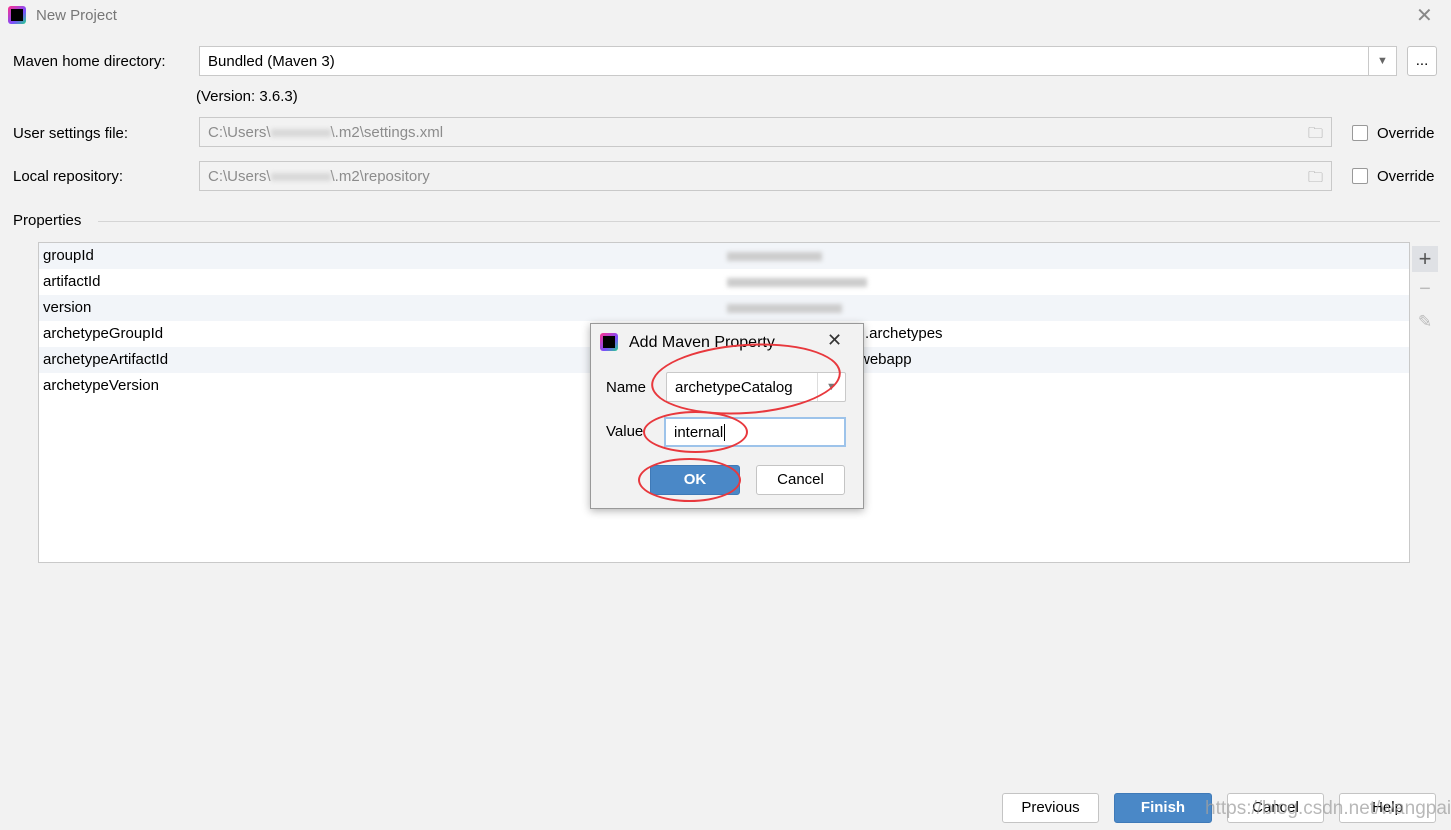 Image resolution: width=1451 pixels, height=830 pixels. I want to click on prop-value: webapp, so click(885, 359).